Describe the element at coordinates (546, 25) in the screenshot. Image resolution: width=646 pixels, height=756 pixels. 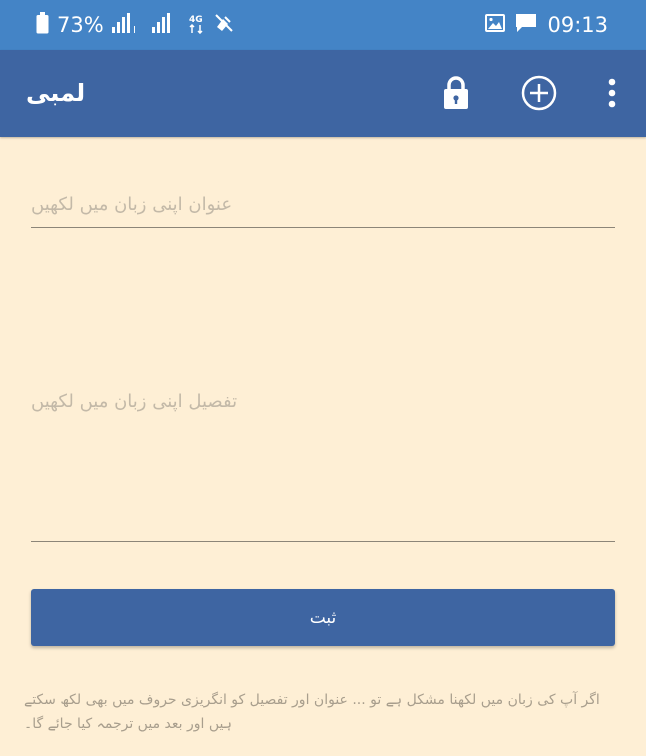
I see `status-bar-right: 09:13` at that location.